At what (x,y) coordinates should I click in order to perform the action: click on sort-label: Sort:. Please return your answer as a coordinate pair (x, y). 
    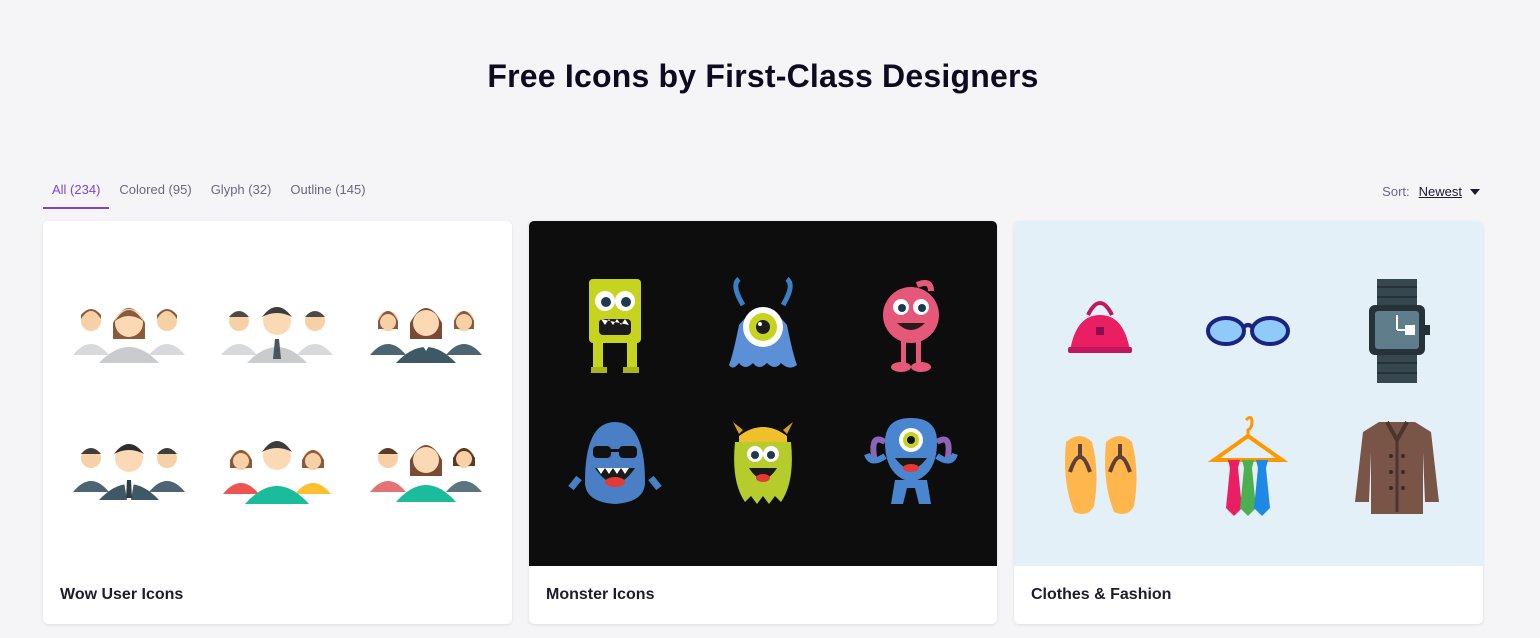
    Looking at the image, I should click on (1396, 191).